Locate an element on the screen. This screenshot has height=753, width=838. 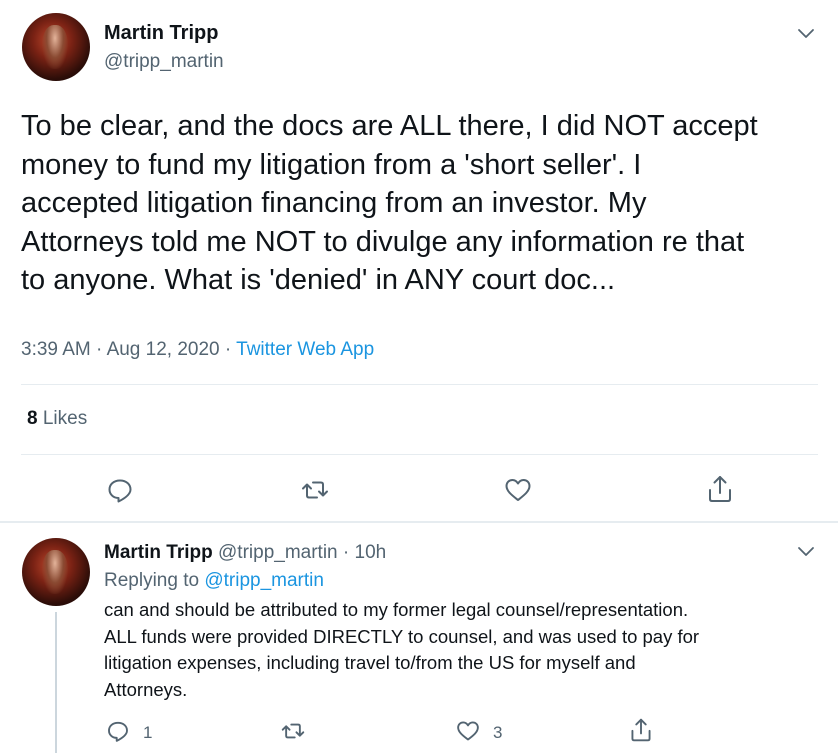
reply-tweet-author-handle: @tripp_martin is located at coordinates (278, 552).